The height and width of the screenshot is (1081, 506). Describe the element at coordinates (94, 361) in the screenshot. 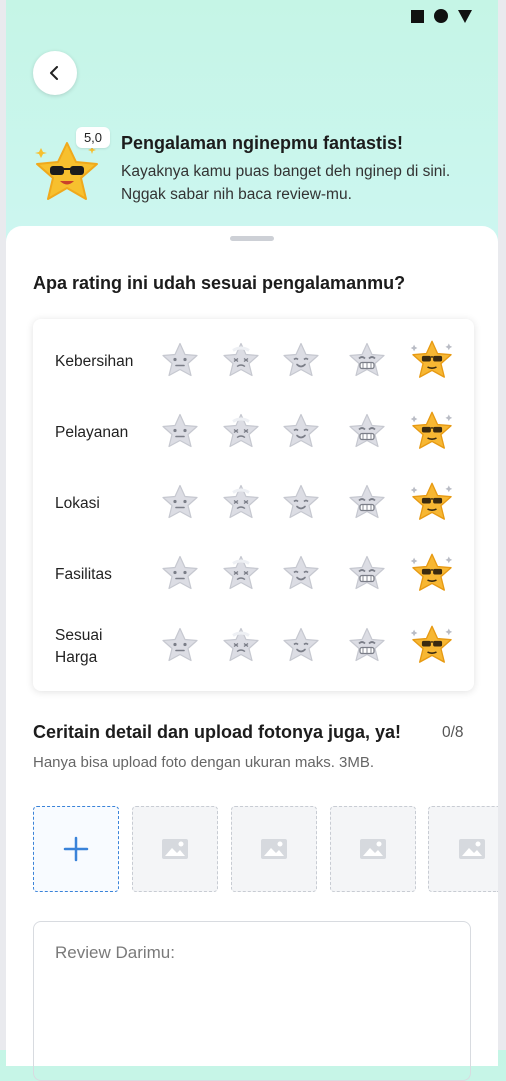

I see `rating-row-label: Kebersihan` at that location.